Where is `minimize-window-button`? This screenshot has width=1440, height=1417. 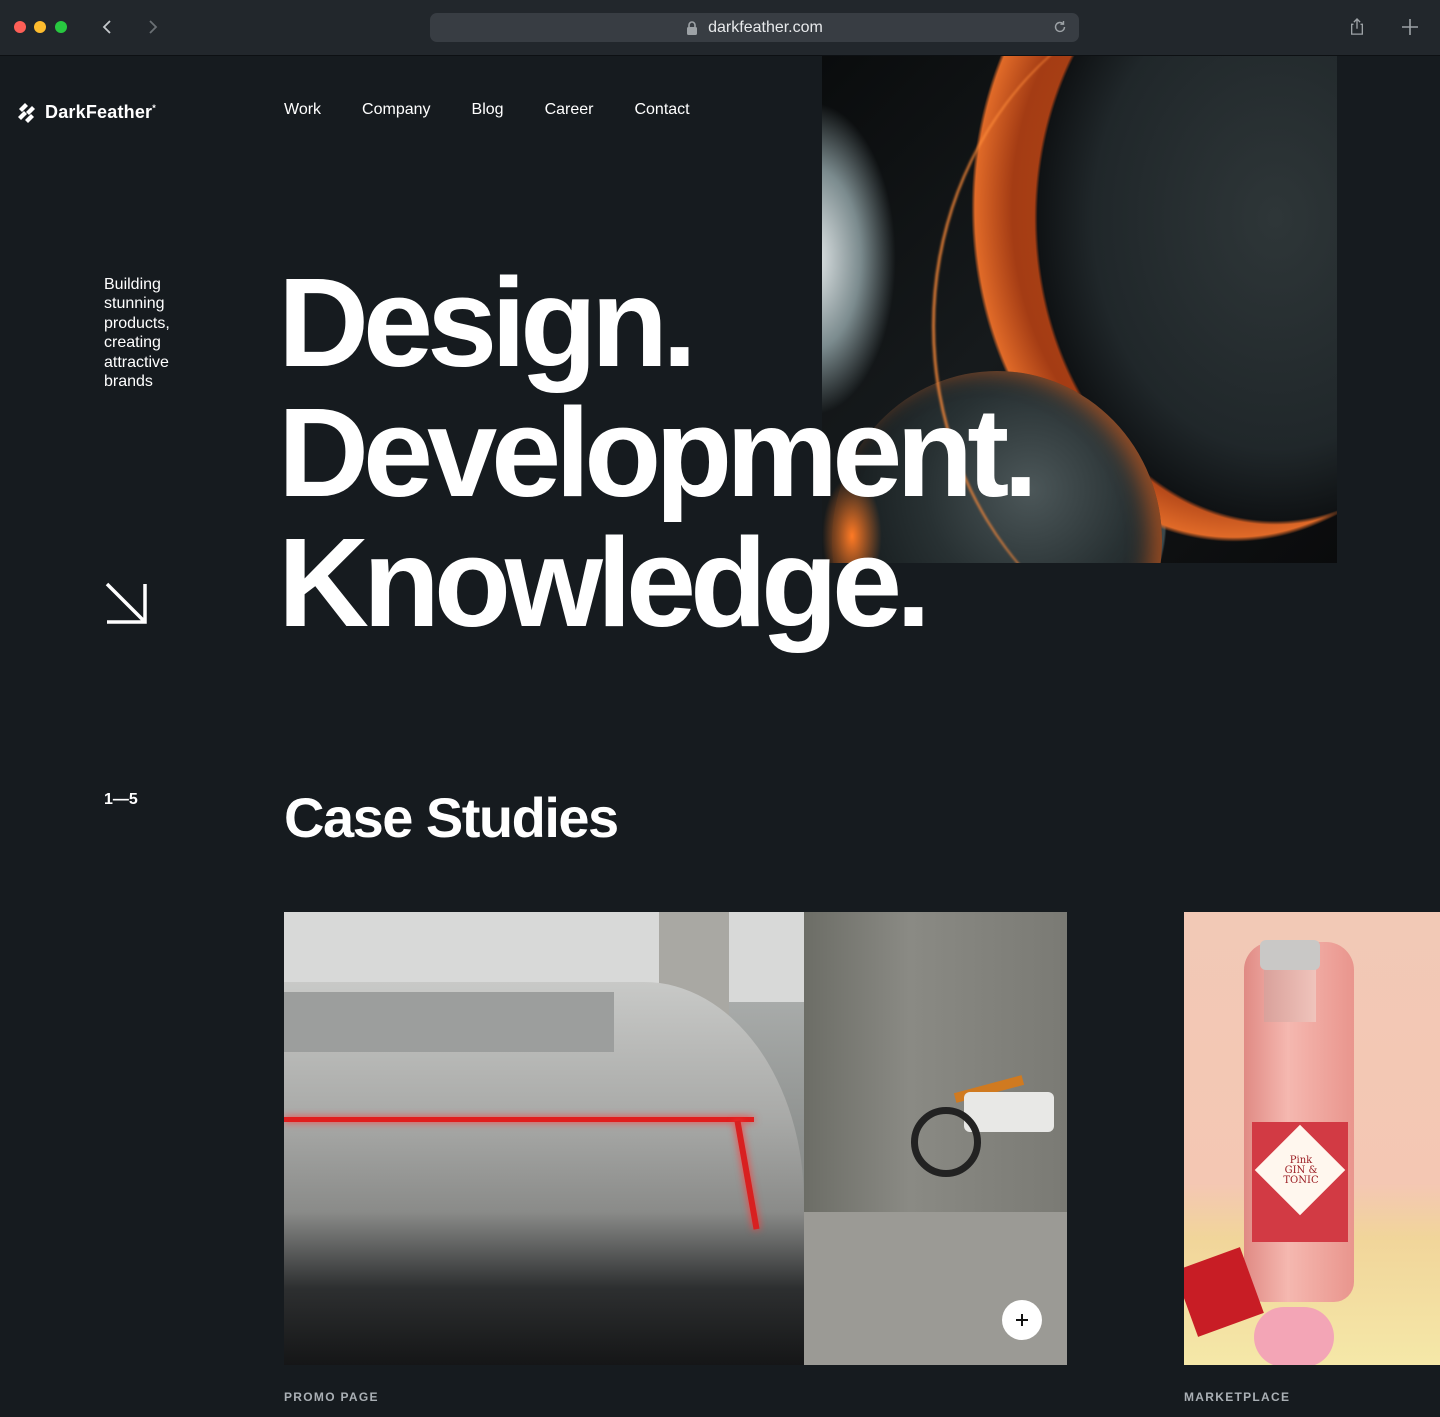 minimize-window-button is located at coordinates (40, 27).